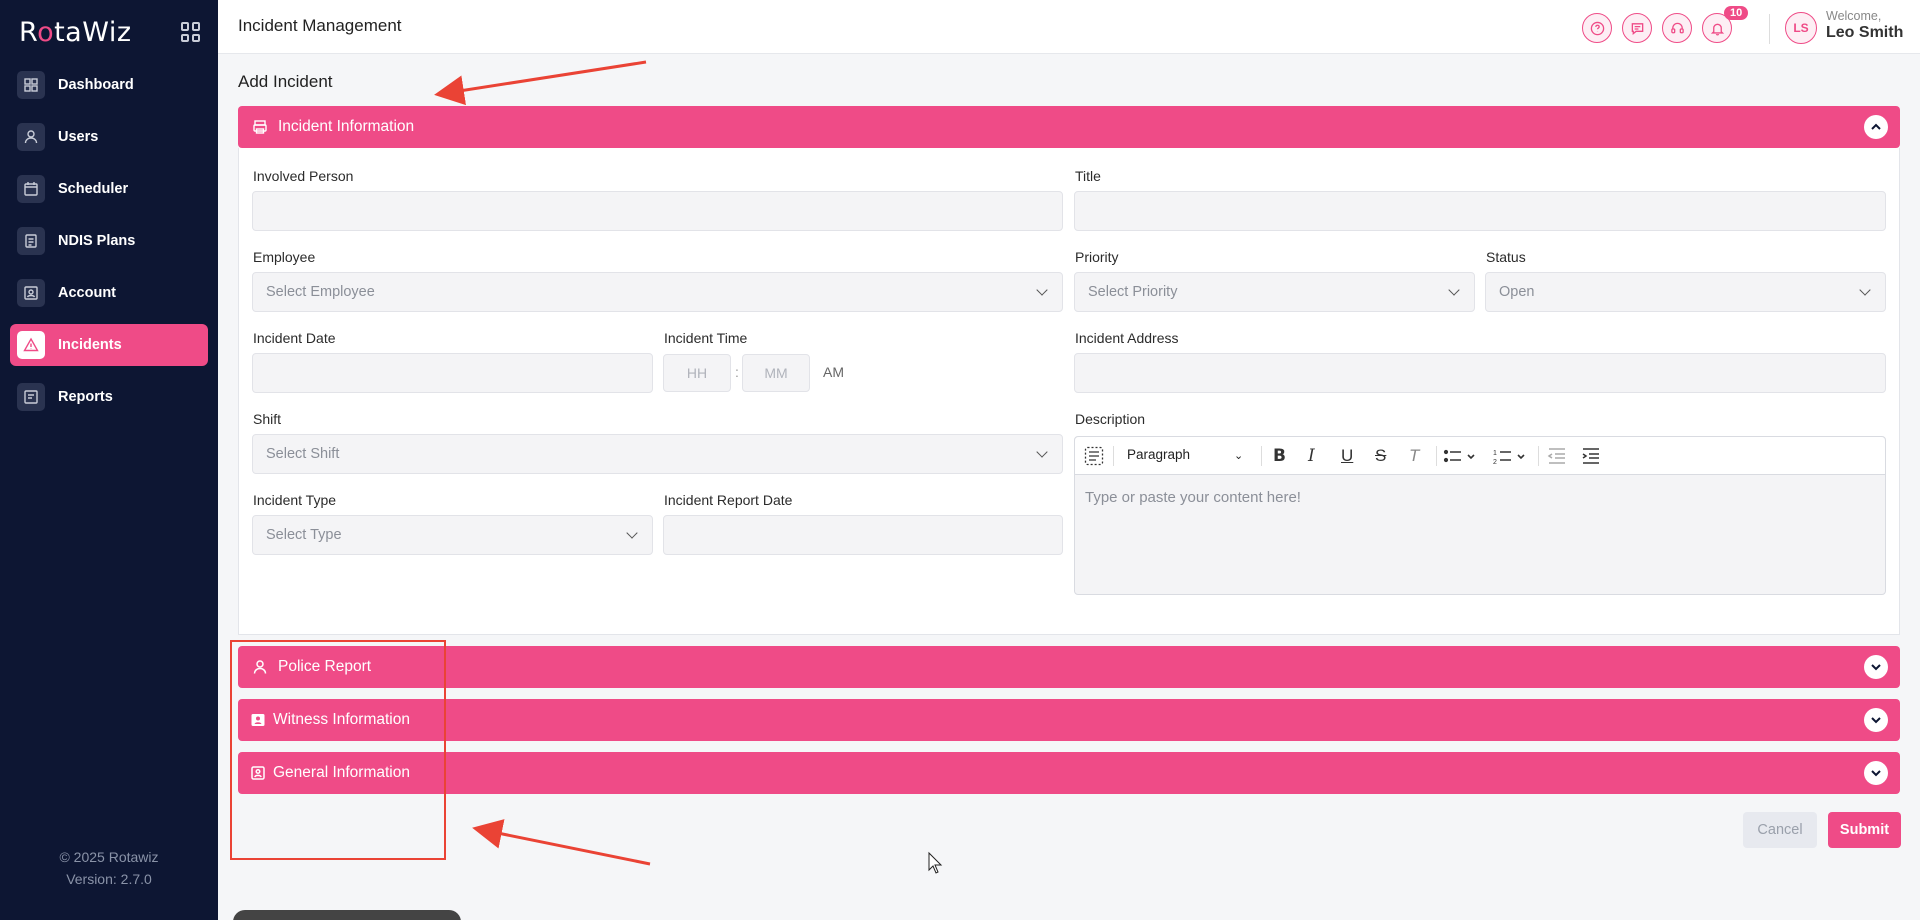 The height and width of the screenshot is (920, 1920). What do you see at coordinates (1088, 176) in the screenshot?
I see `title-label: Title` at bounding box center [1088, 176].